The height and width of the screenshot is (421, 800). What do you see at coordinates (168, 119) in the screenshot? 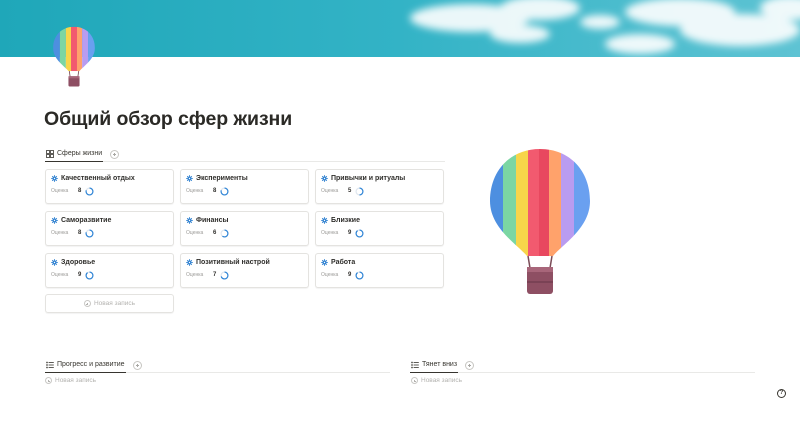
I see `page-title: Общий обзор сфер жизни` at bounding box center [168, 119].